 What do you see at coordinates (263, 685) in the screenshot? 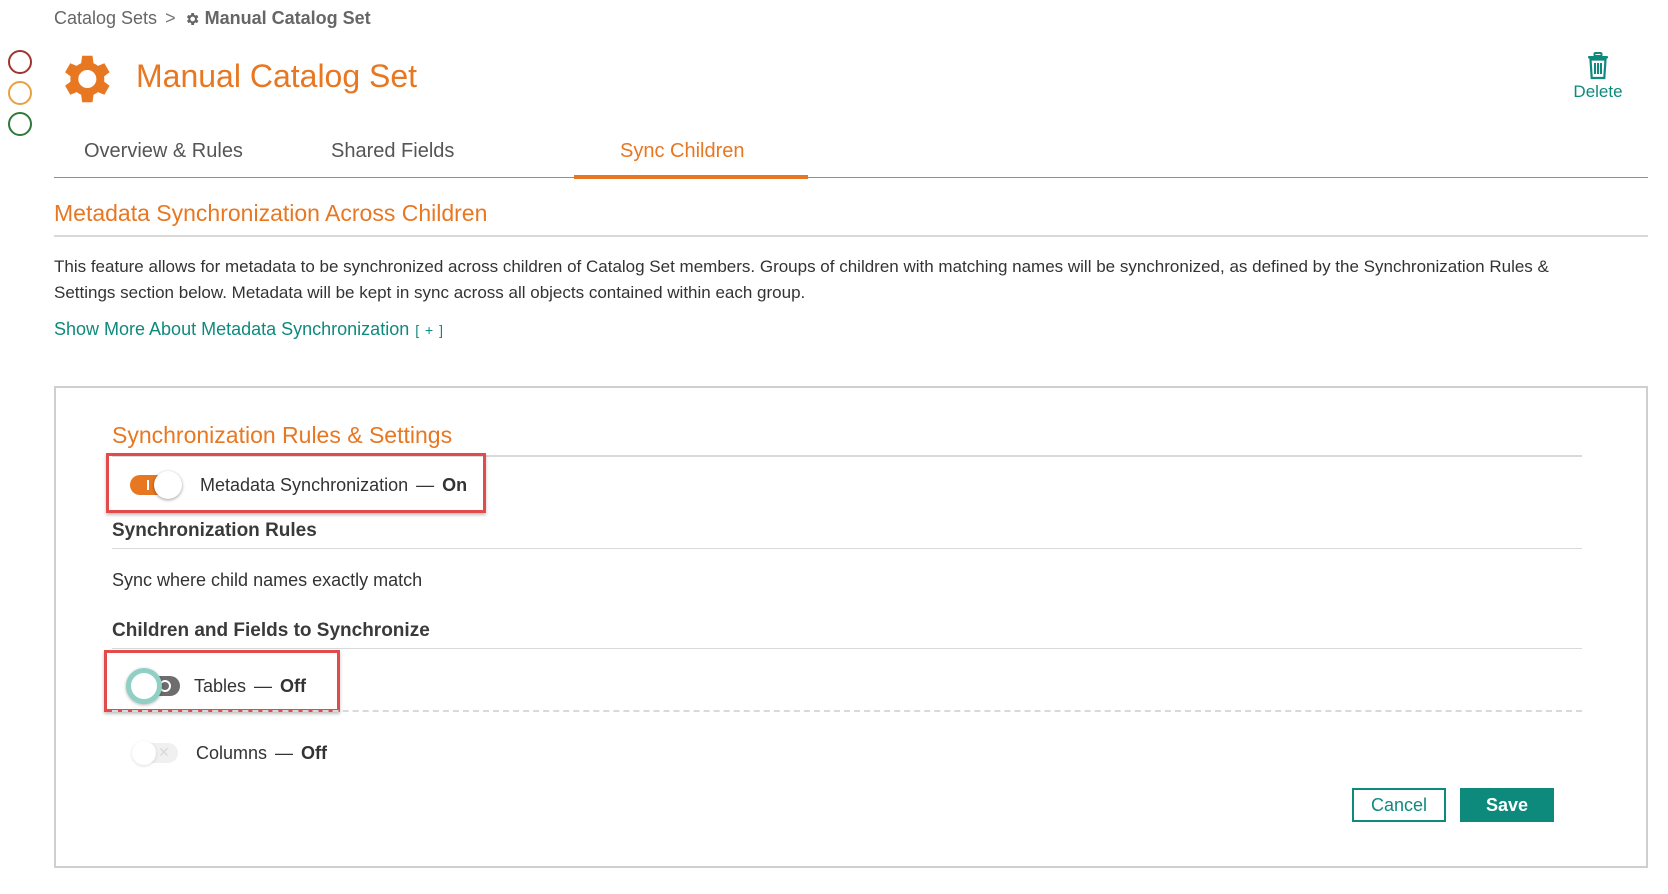
I see `tables-dash: —` at bounding box center [263, 685].